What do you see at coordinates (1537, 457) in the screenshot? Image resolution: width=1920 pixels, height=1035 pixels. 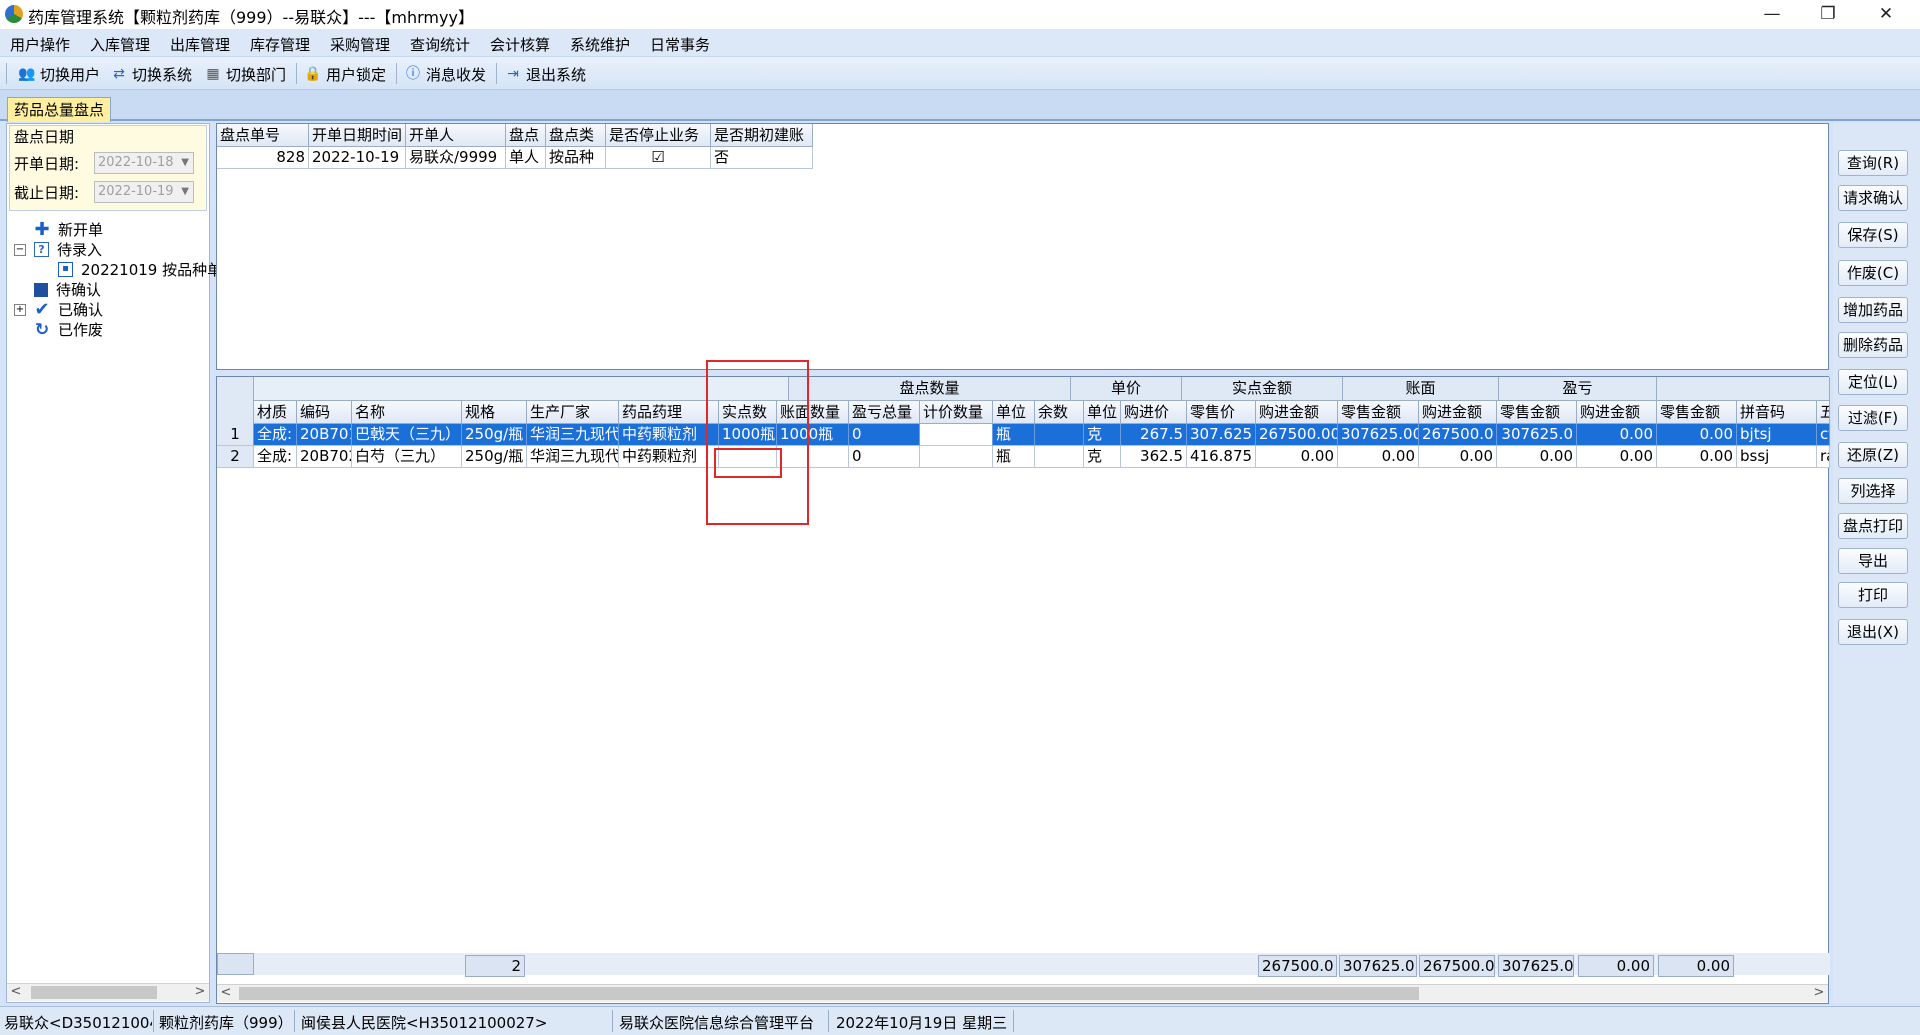 I see `book-retail-amount-cell: 0.00` at bounding box center [1537, 457].